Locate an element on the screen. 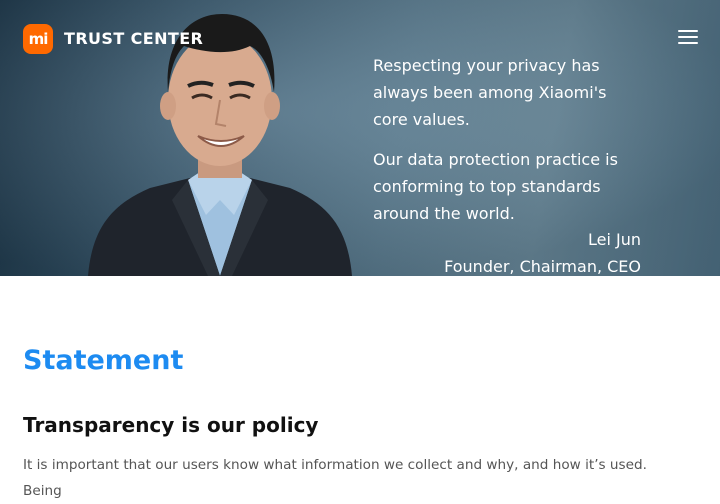 Image resolution: width=720 pixels, height=504 pixels. signature-name: Lei Jun is located at coordinates (614, 239).